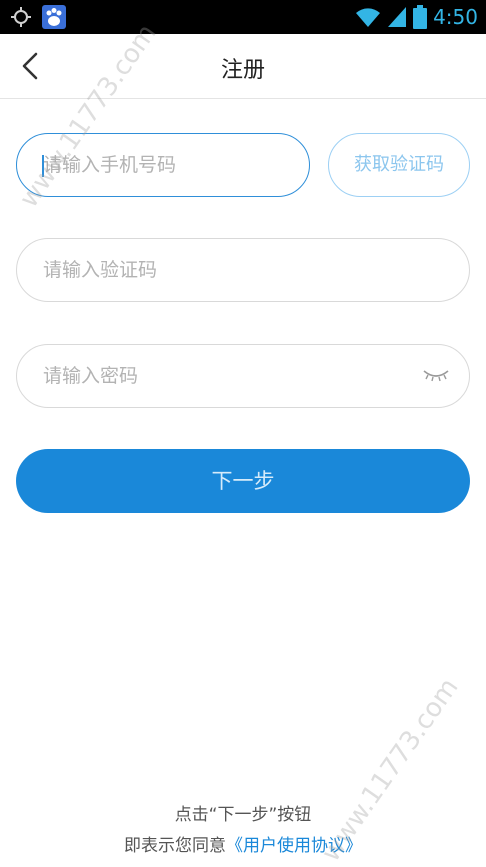  Describe the element at coordinates (294, 846) in the screenshot. I see `user-agreement-link: 《用户使用协议》` at that location.